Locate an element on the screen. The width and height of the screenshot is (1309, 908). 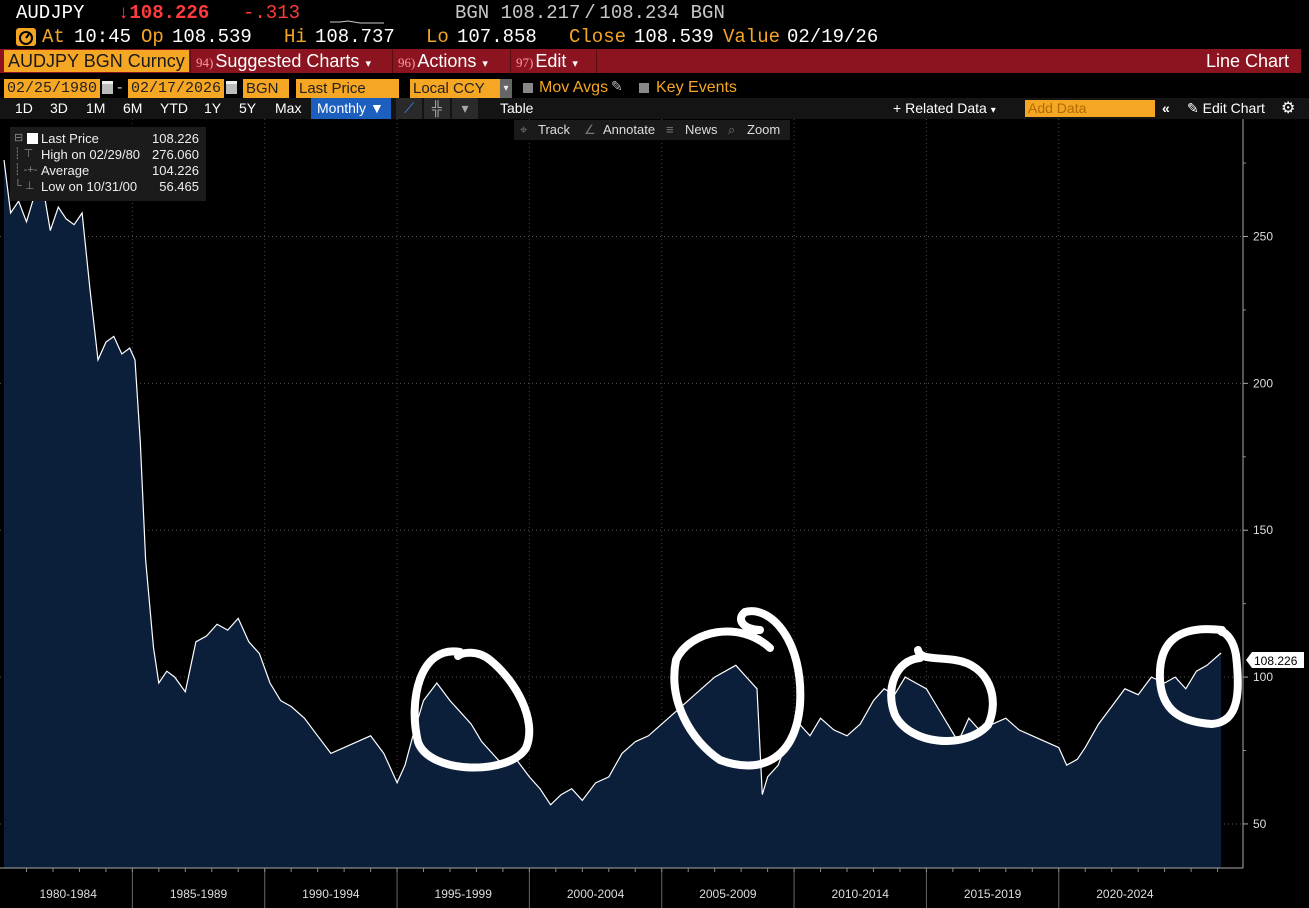
range-5y: 5Y is located at coordinates (247, 108).